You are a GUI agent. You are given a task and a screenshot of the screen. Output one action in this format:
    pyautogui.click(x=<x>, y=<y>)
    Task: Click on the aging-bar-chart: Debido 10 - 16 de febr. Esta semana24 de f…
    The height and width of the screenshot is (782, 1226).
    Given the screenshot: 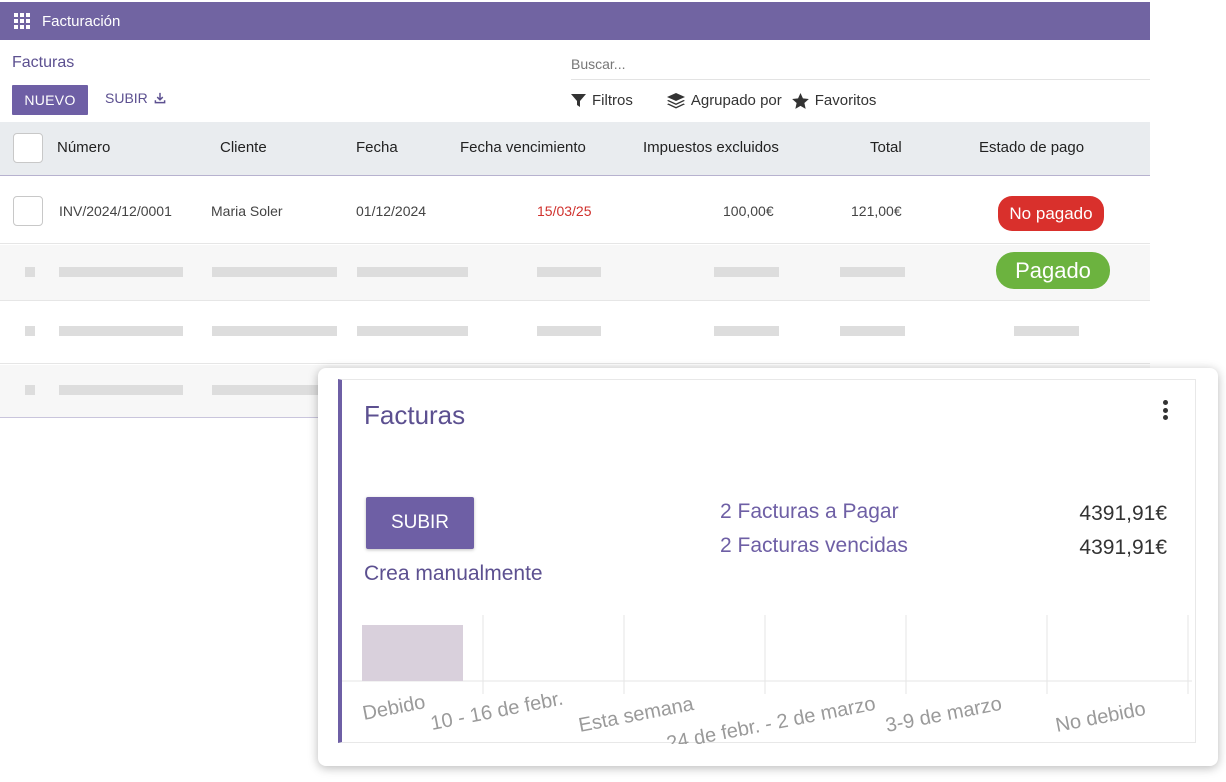 What is the action you would take?
    pyautogui.click(x=767, y=679)
    